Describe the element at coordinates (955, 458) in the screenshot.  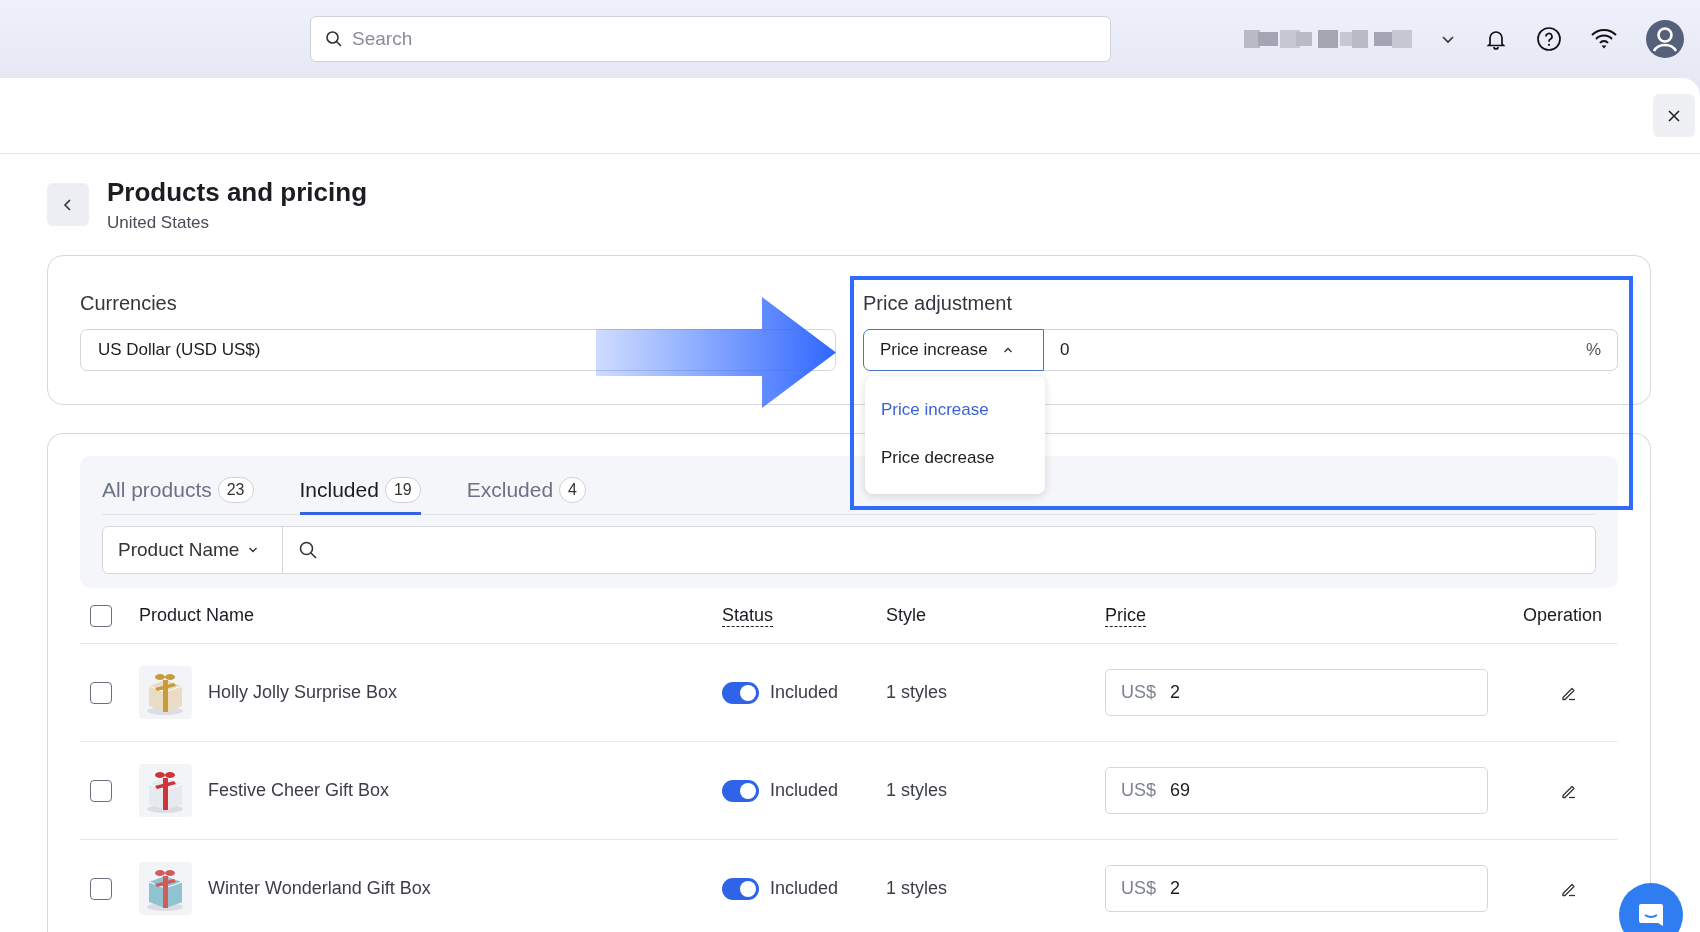
I see `menu-item: Price decrease` at that location.